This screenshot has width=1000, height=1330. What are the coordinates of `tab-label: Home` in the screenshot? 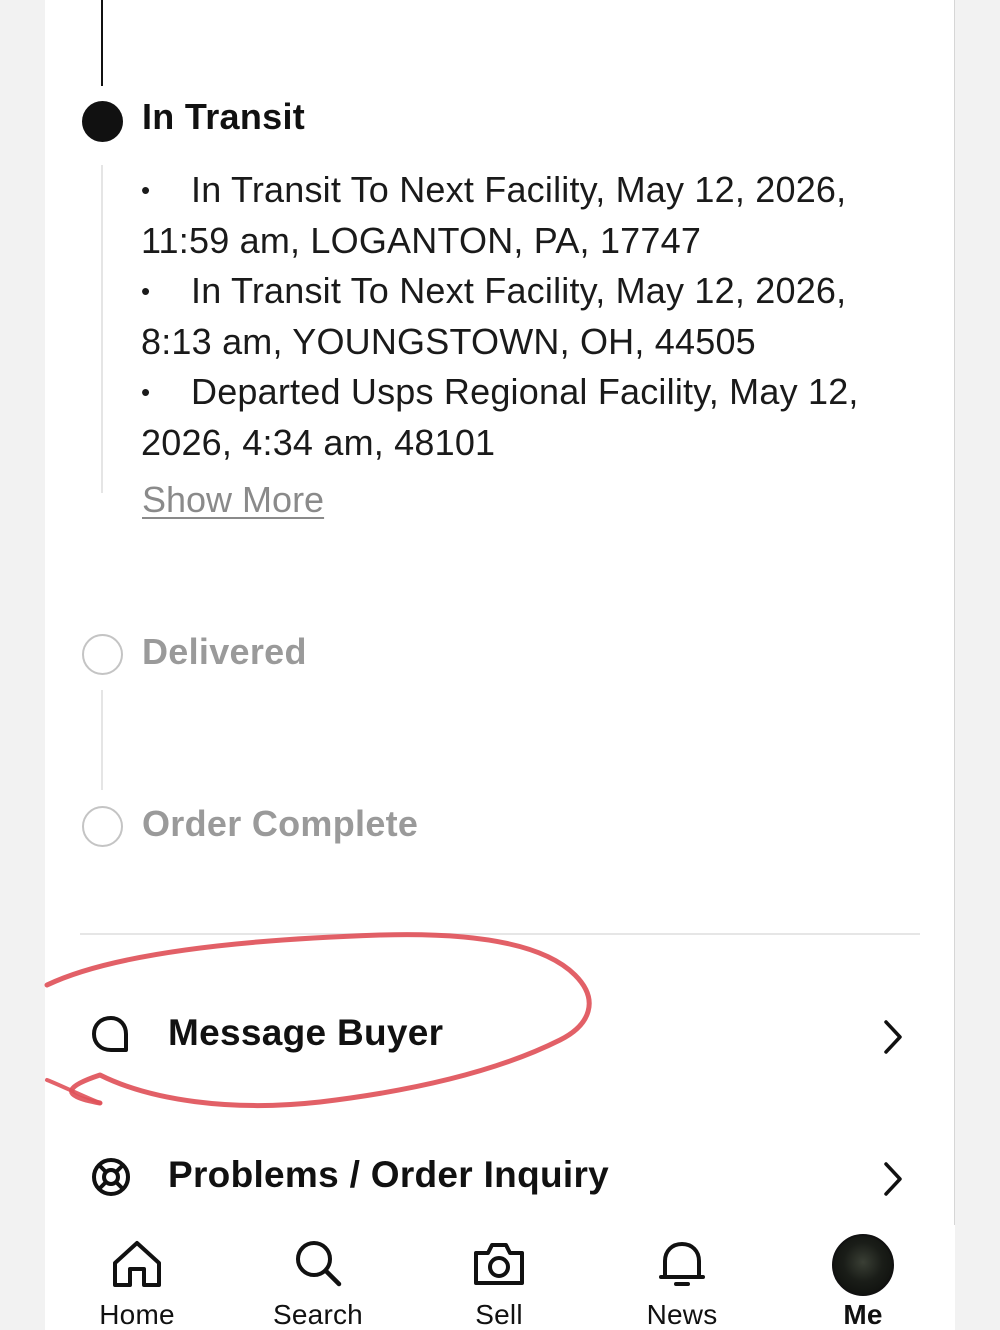 It's located at (137, 1314).